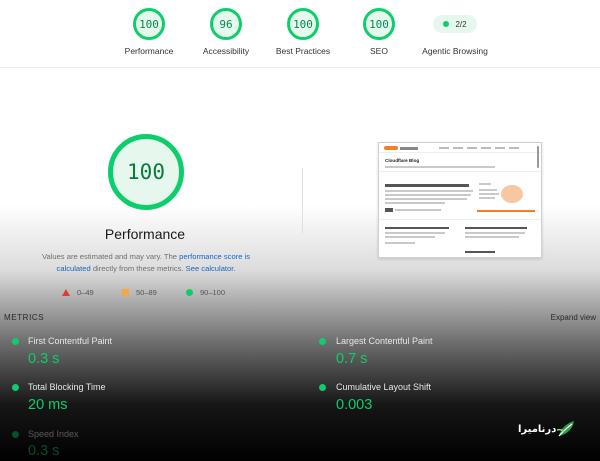  What do you see at coordinates (125, 292) in the screenshot?
I see `average-square-icon` at bounding box center [125, 292].